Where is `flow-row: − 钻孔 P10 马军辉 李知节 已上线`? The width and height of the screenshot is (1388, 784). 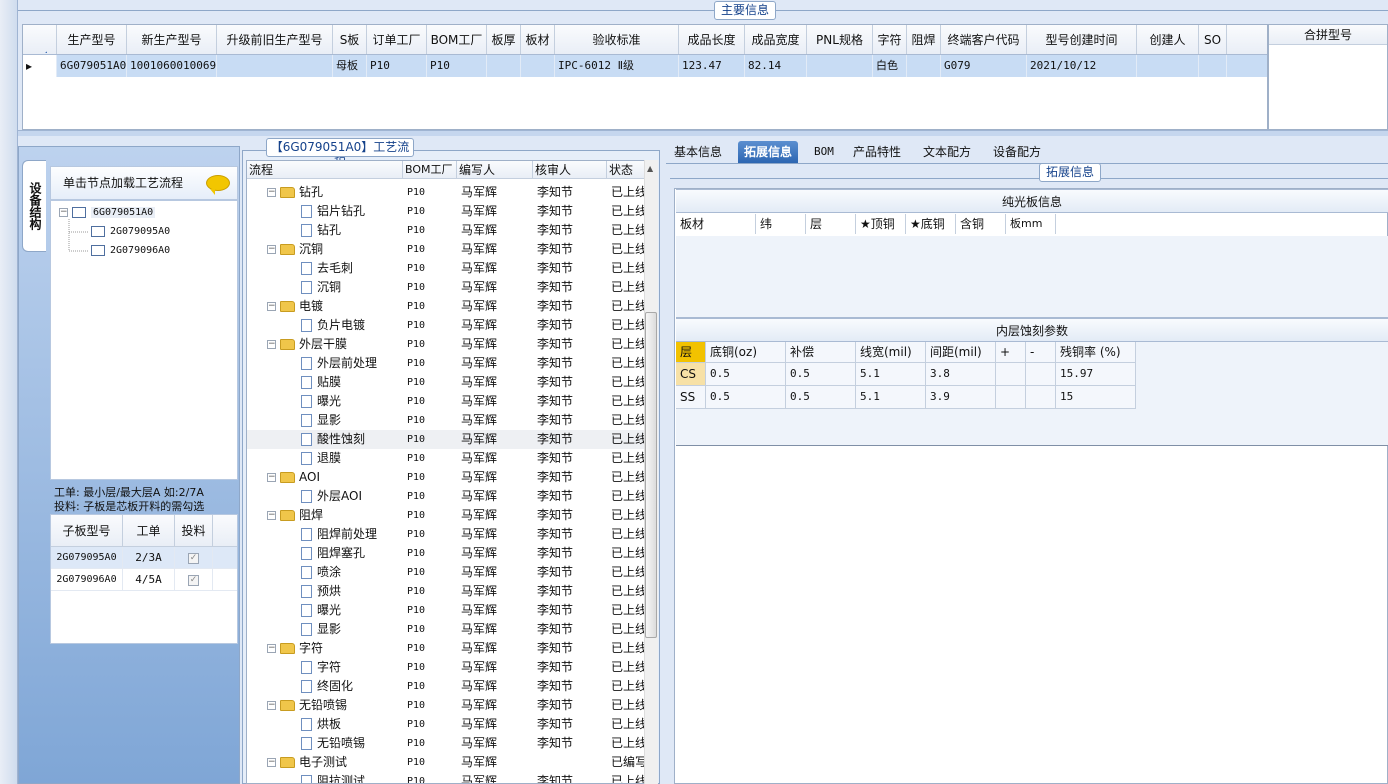 flow-row: − 钻孔 P10 马军辉 李知节 已上线 is located at coordinates (446, 192).